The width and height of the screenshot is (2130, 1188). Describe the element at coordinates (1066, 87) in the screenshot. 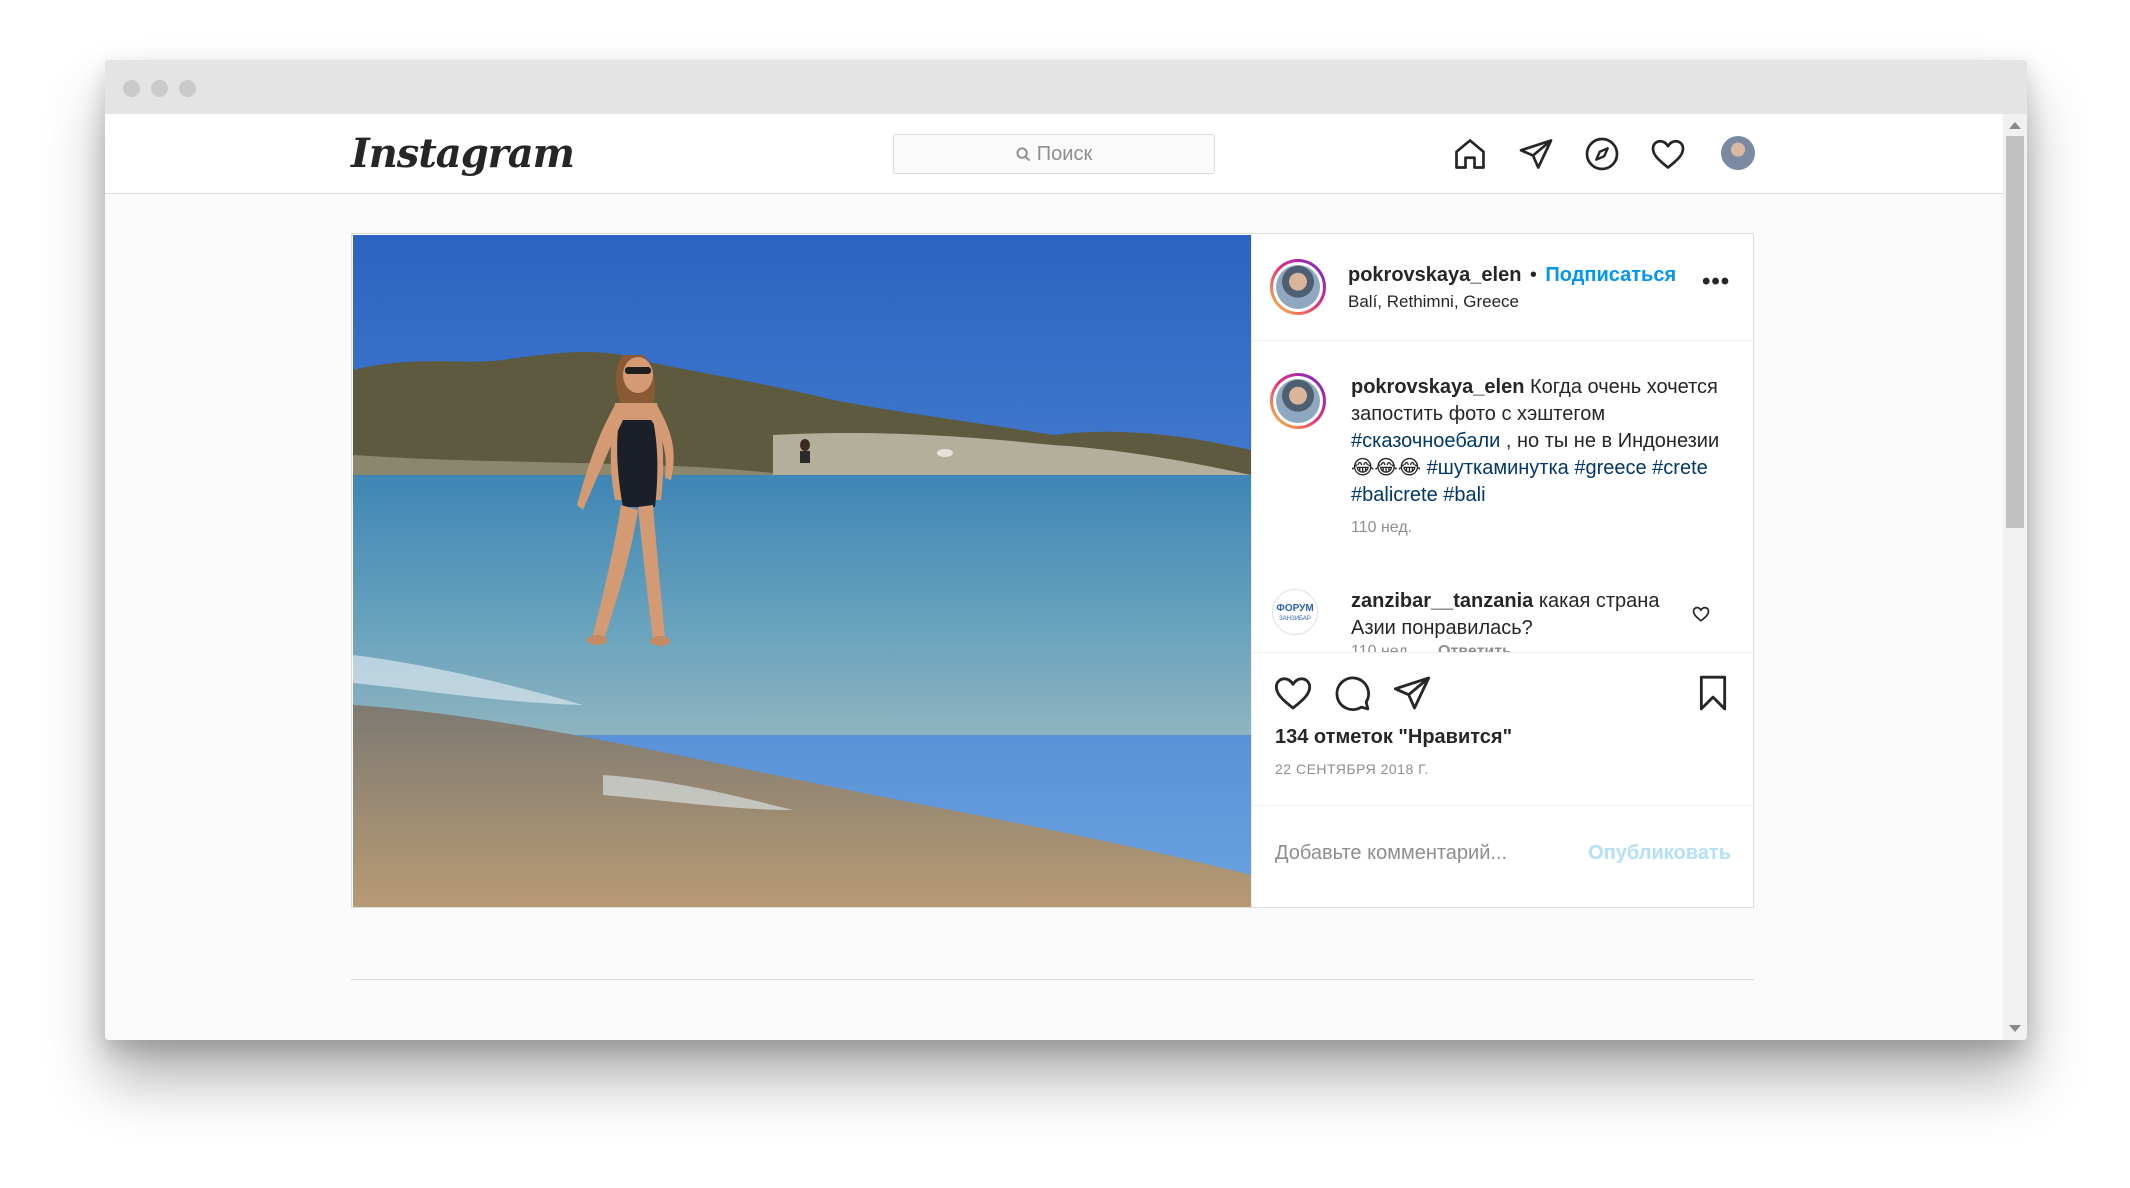

I see `browser-titlebar` at that location.